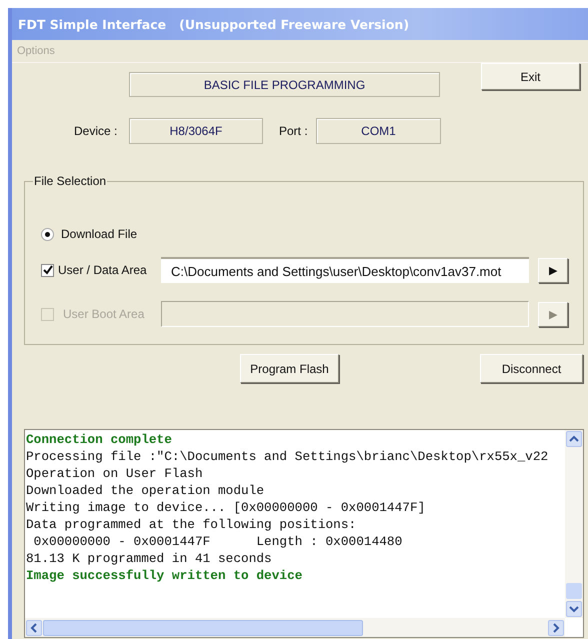 The image size is (588, 639). I want to click on chevron-right-icon, so click(556, 627).